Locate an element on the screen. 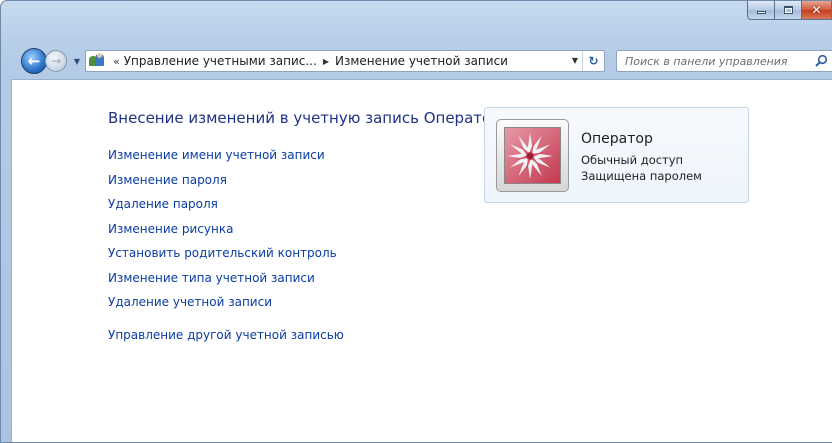 This screenshot has width=832, height=443. user-accounts-icon is located at coordinates (97, 61).